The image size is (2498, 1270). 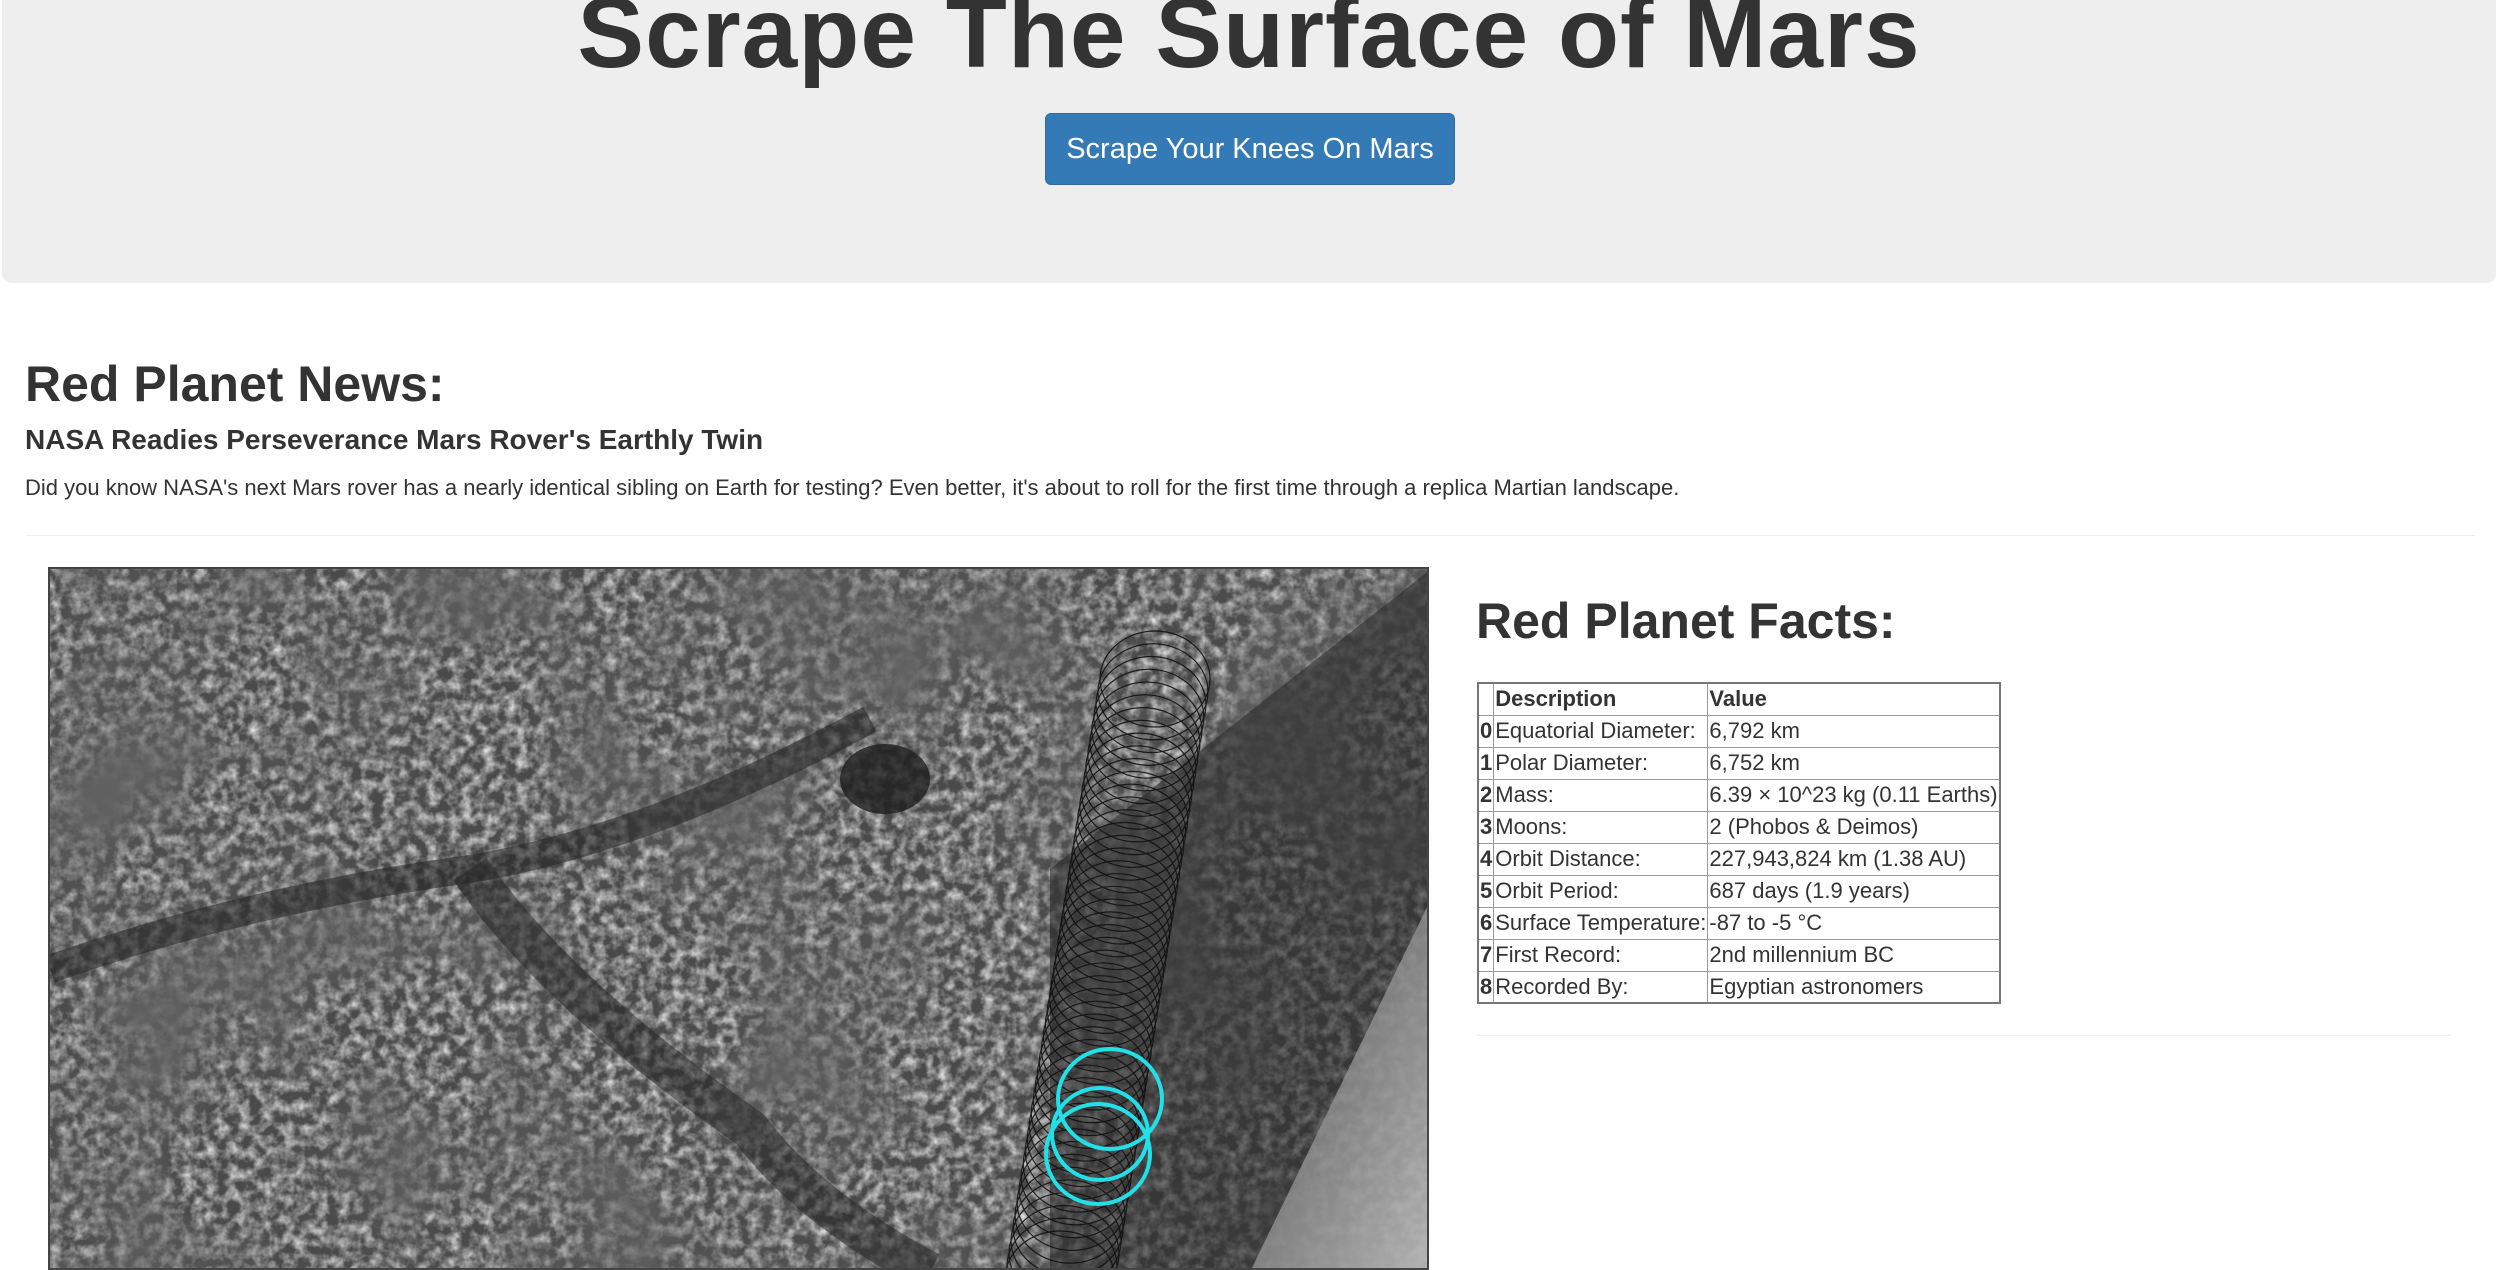 I want to click on column-header-value: Value, so click(x=1854, y=699).